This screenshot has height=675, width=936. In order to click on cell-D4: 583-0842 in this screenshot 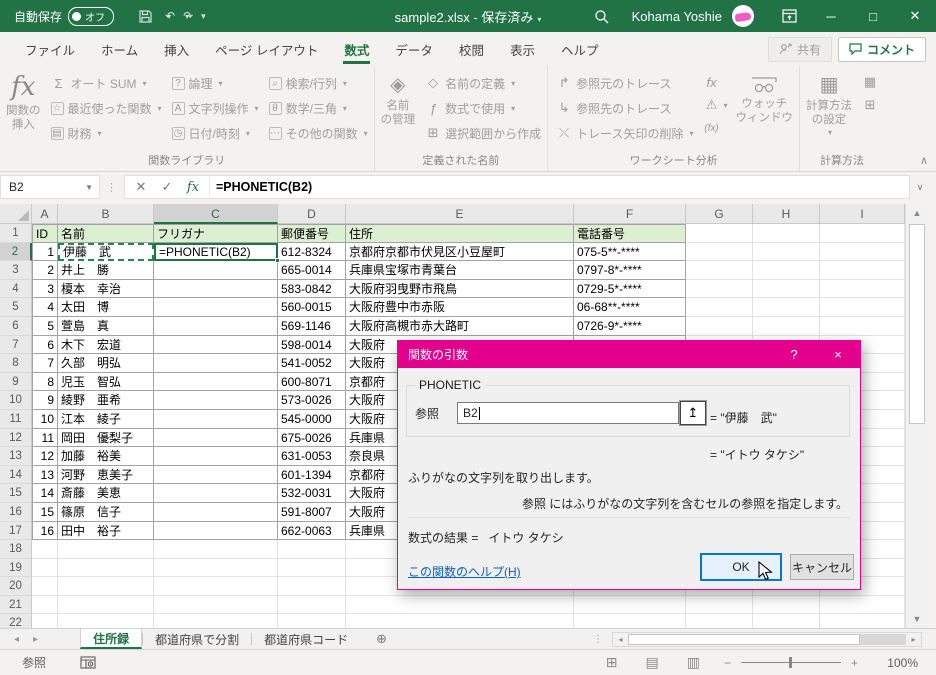, I will do `click(312, 289)`.